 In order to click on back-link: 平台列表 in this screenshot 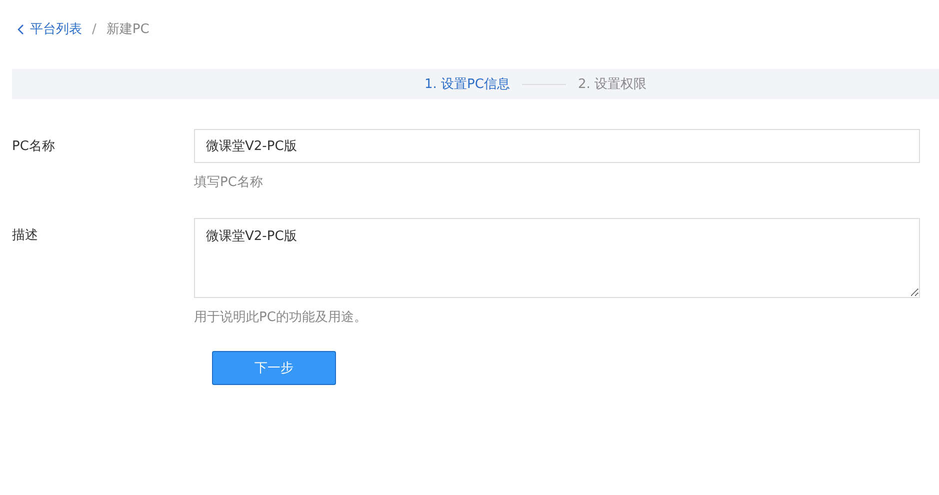, I will do `click(49, 29)`.